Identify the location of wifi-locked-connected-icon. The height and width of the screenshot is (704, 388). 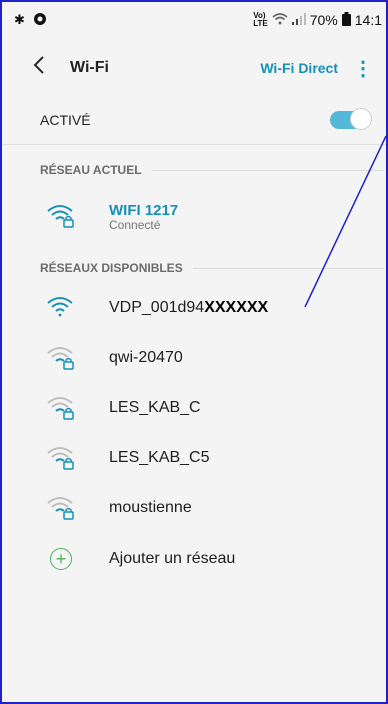
(62, 216).